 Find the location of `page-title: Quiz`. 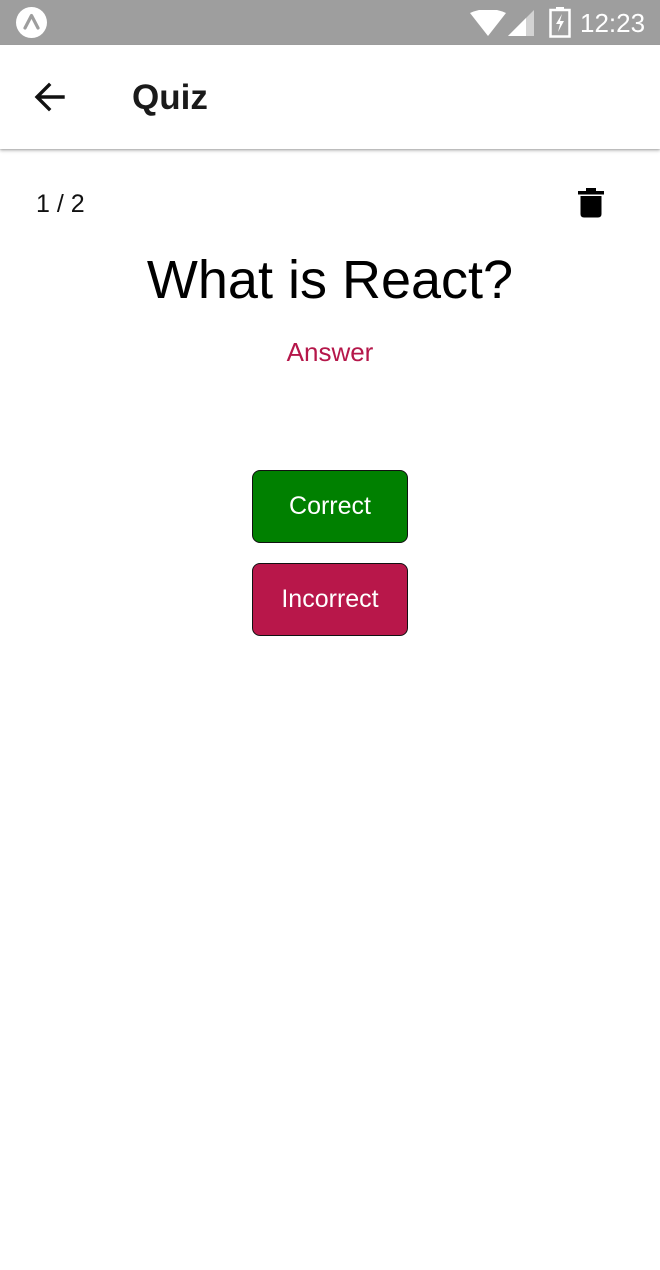

page-title: Quiz is located at coordinates (170, 97).